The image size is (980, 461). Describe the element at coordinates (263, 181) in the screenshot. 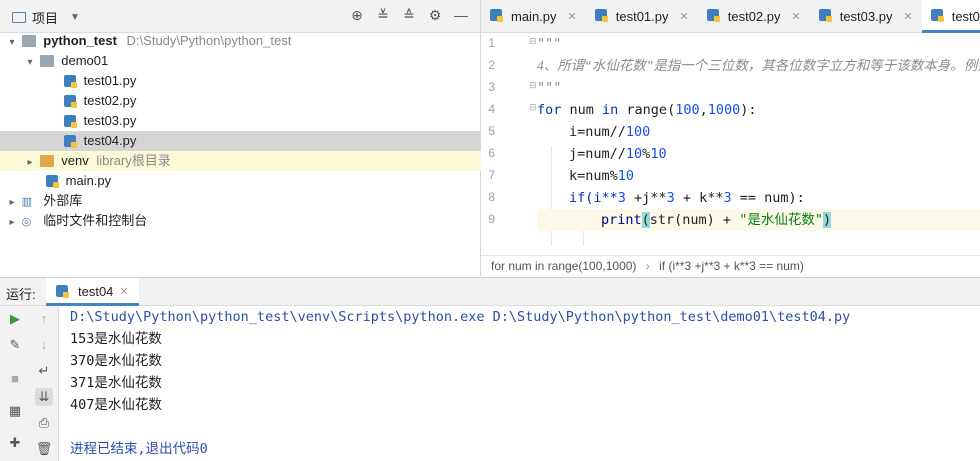

I see `tree-item-main: main.py` at that location.